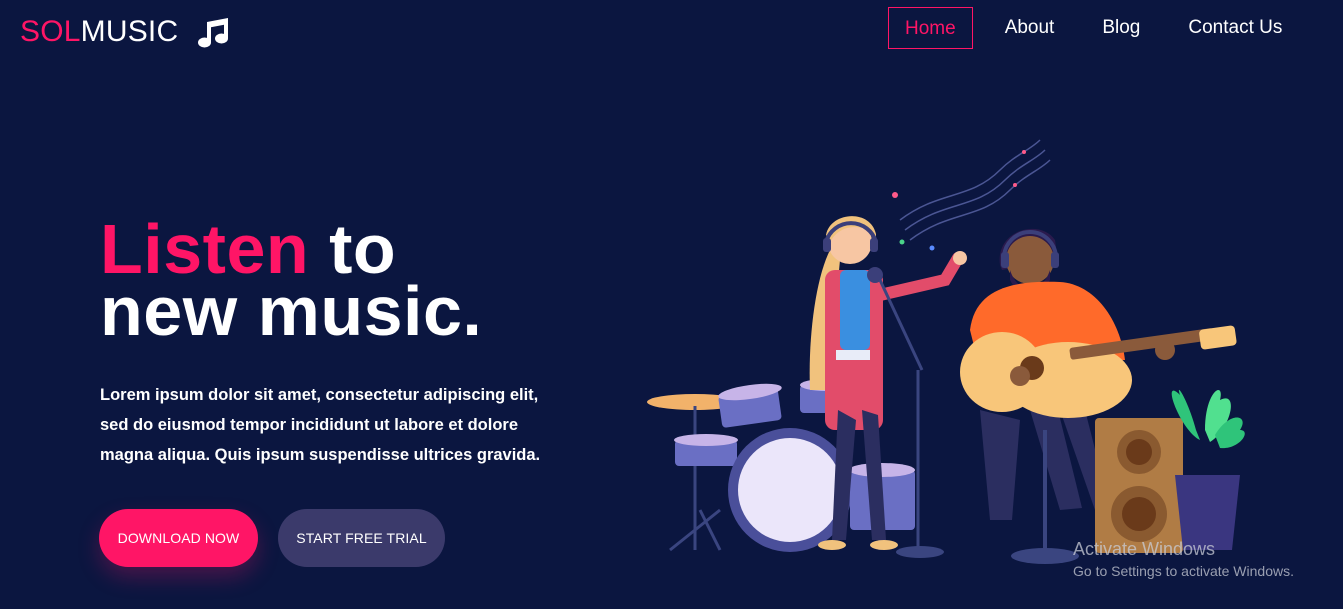  I want to click on nav-contact-link: Contact Us, so click(1235, 28).